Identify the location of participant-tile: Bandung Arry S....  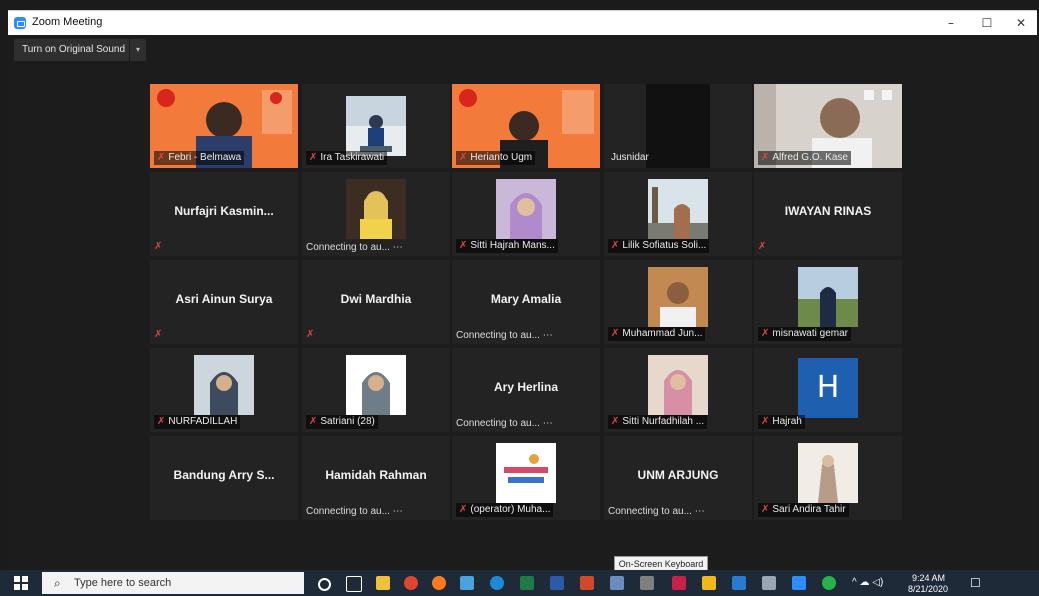
(224, 478).